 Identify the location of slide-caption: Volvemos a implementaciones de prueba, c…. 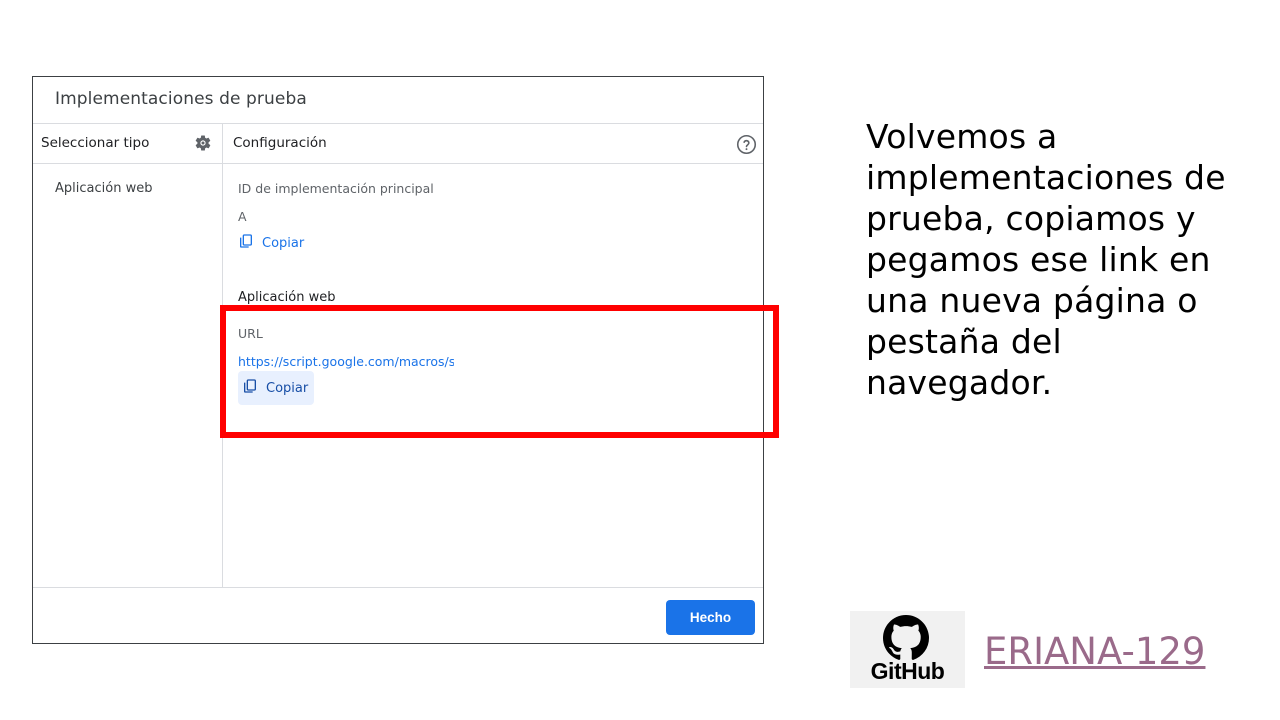
(1046, 259).